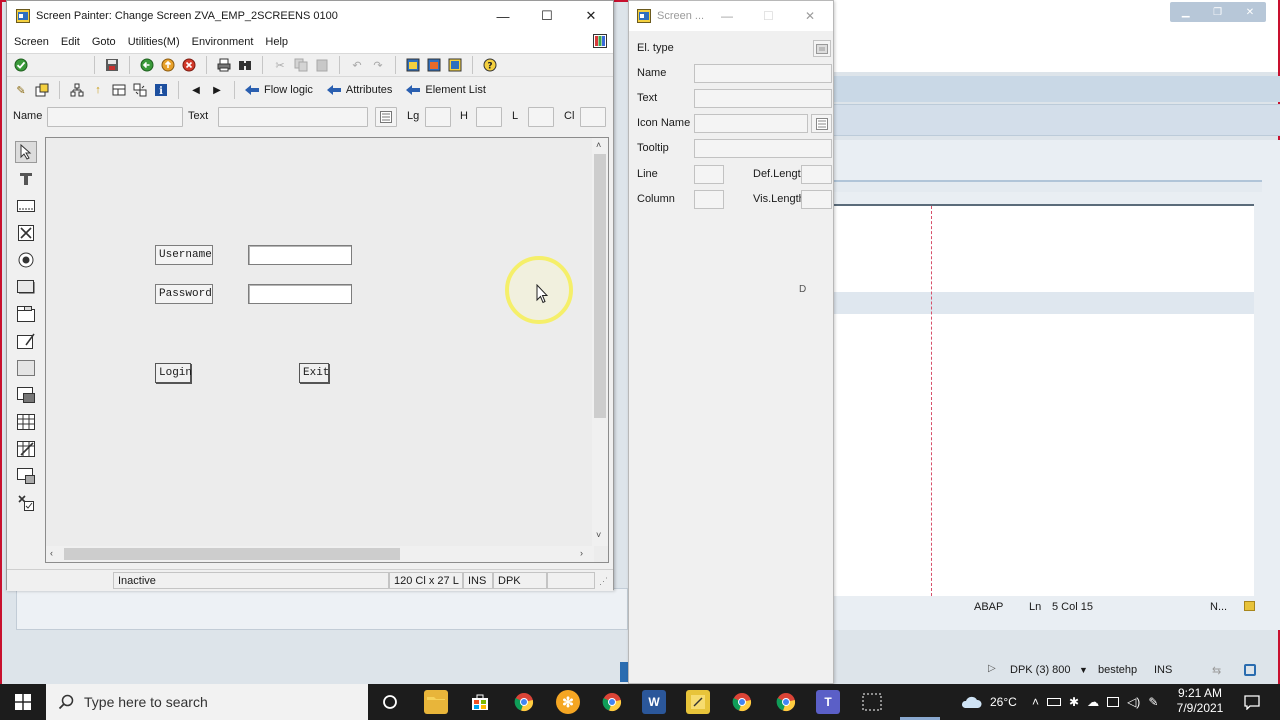  Describe the element at coordinates (1074, 702) in the screenshot. I see `bluetooth-icon: ✱` at that location.